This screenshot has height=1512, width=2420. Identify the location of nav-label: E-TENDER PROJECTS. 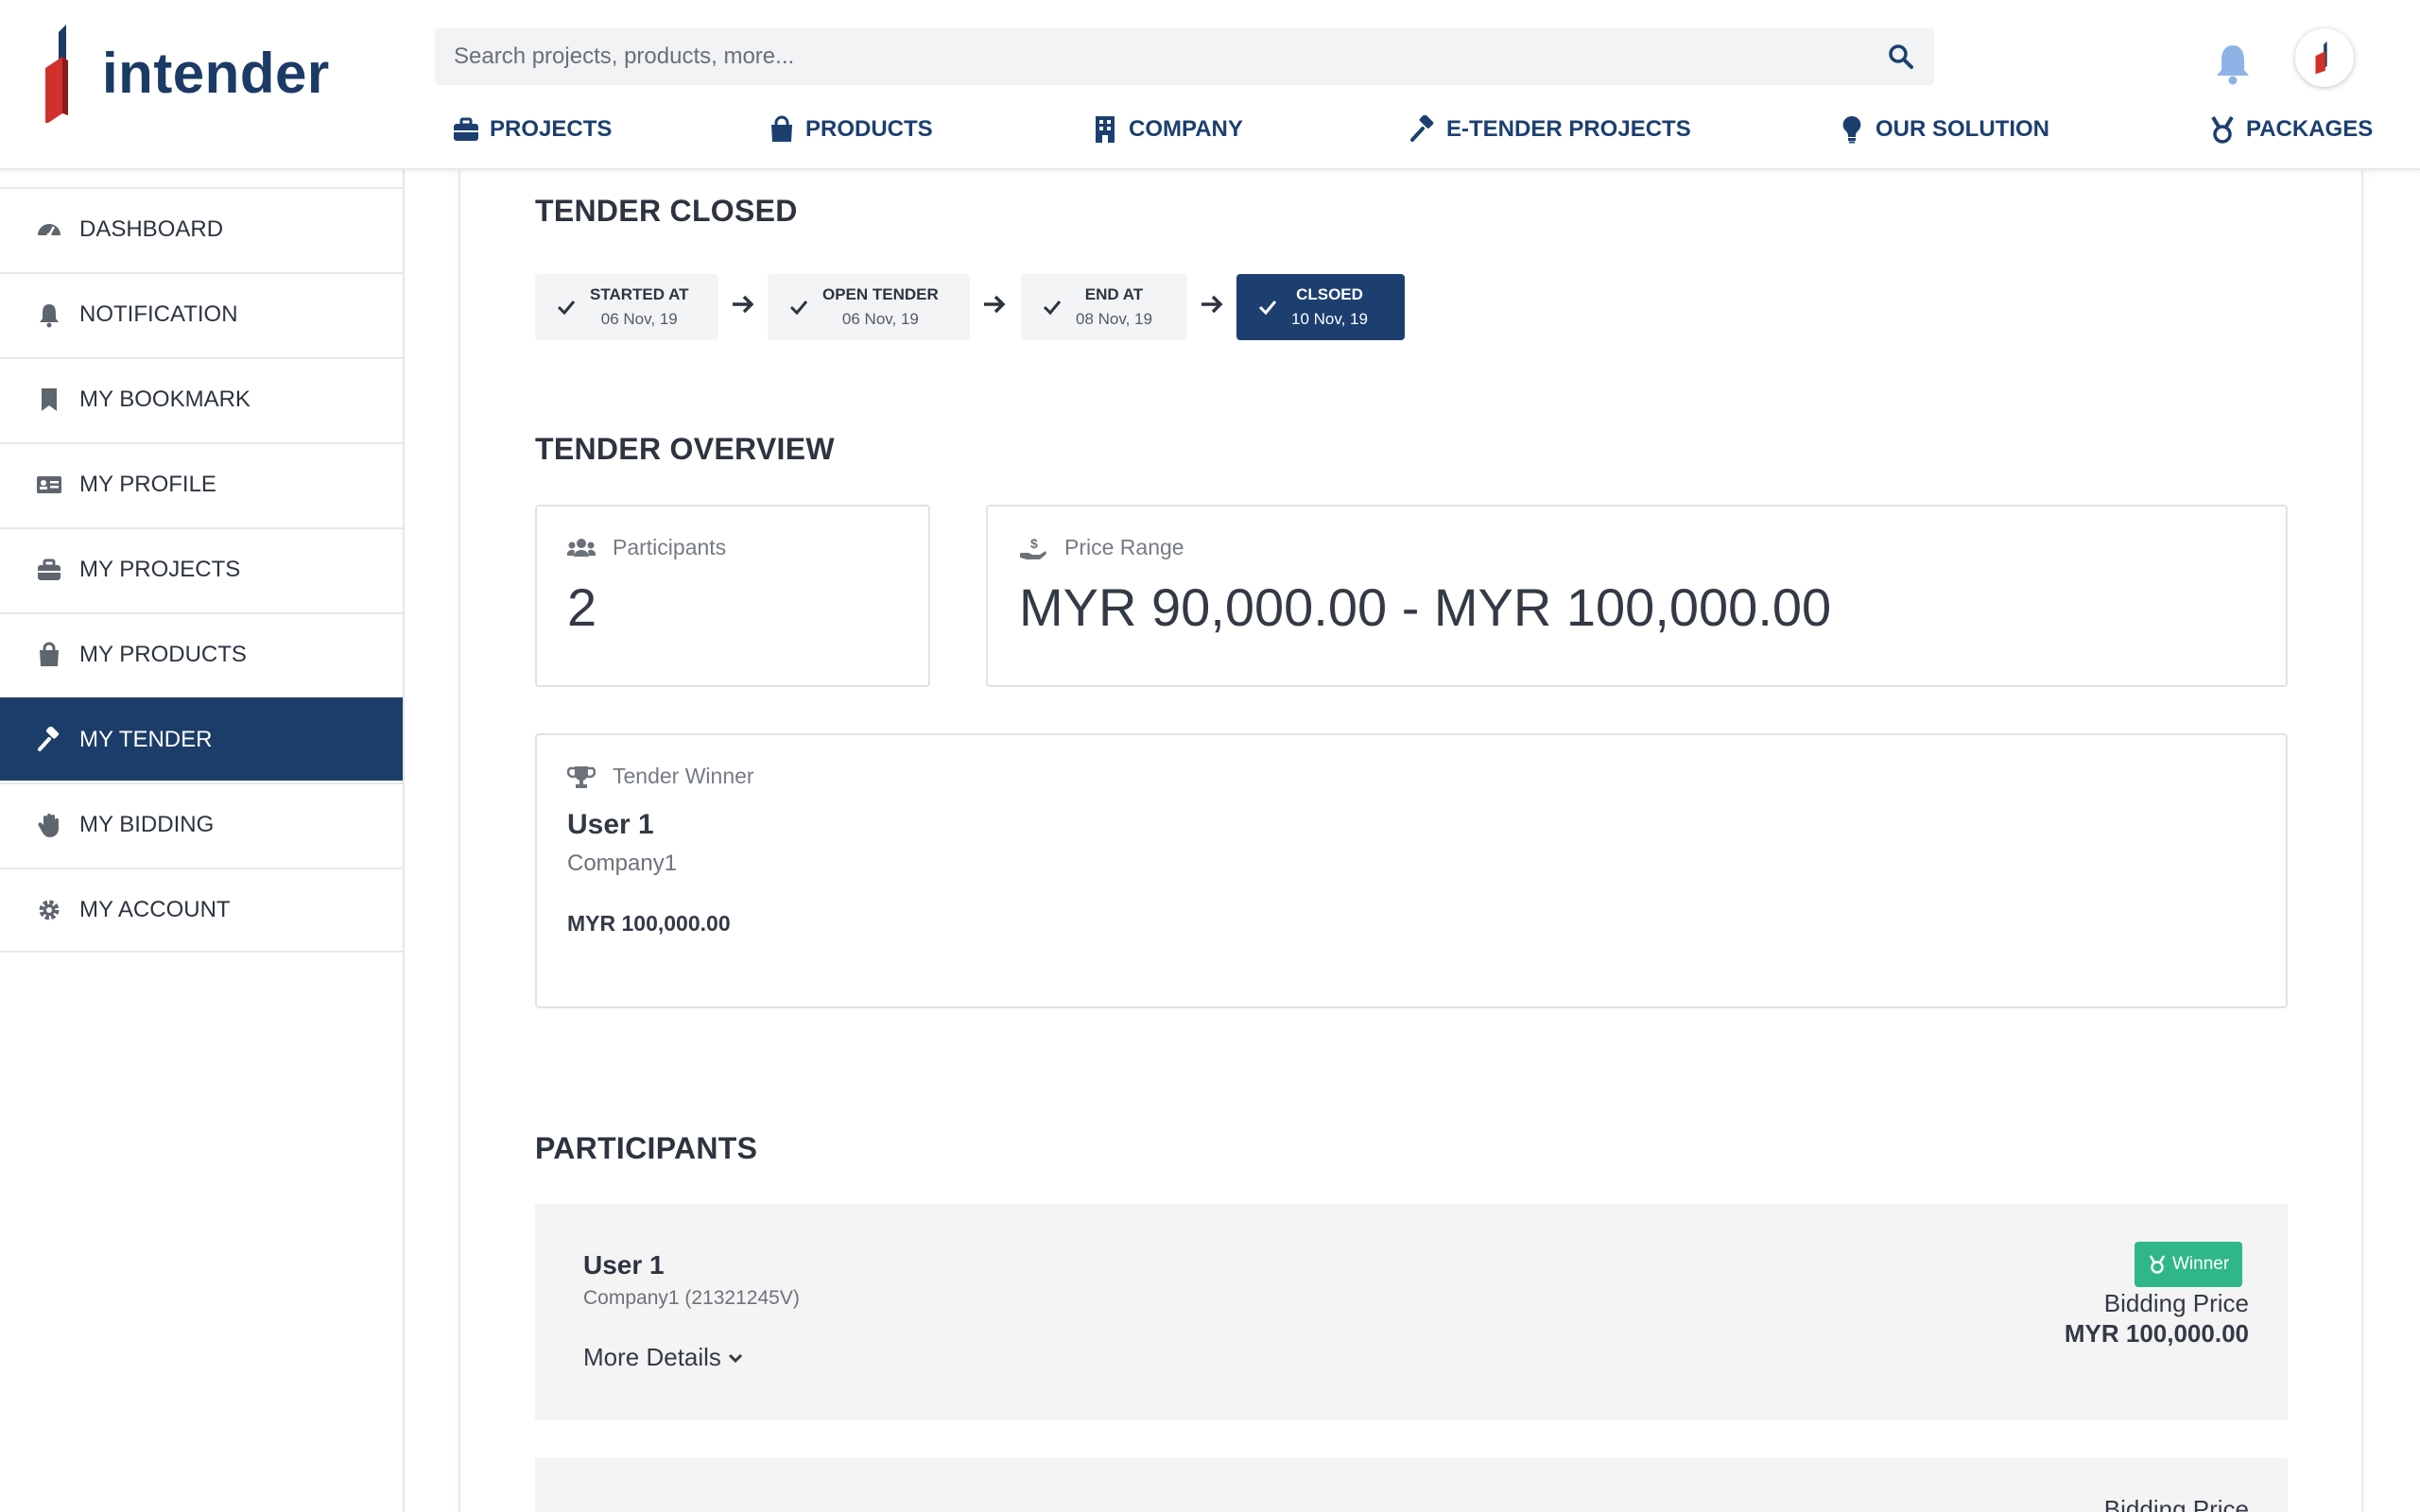
(1568, 129).